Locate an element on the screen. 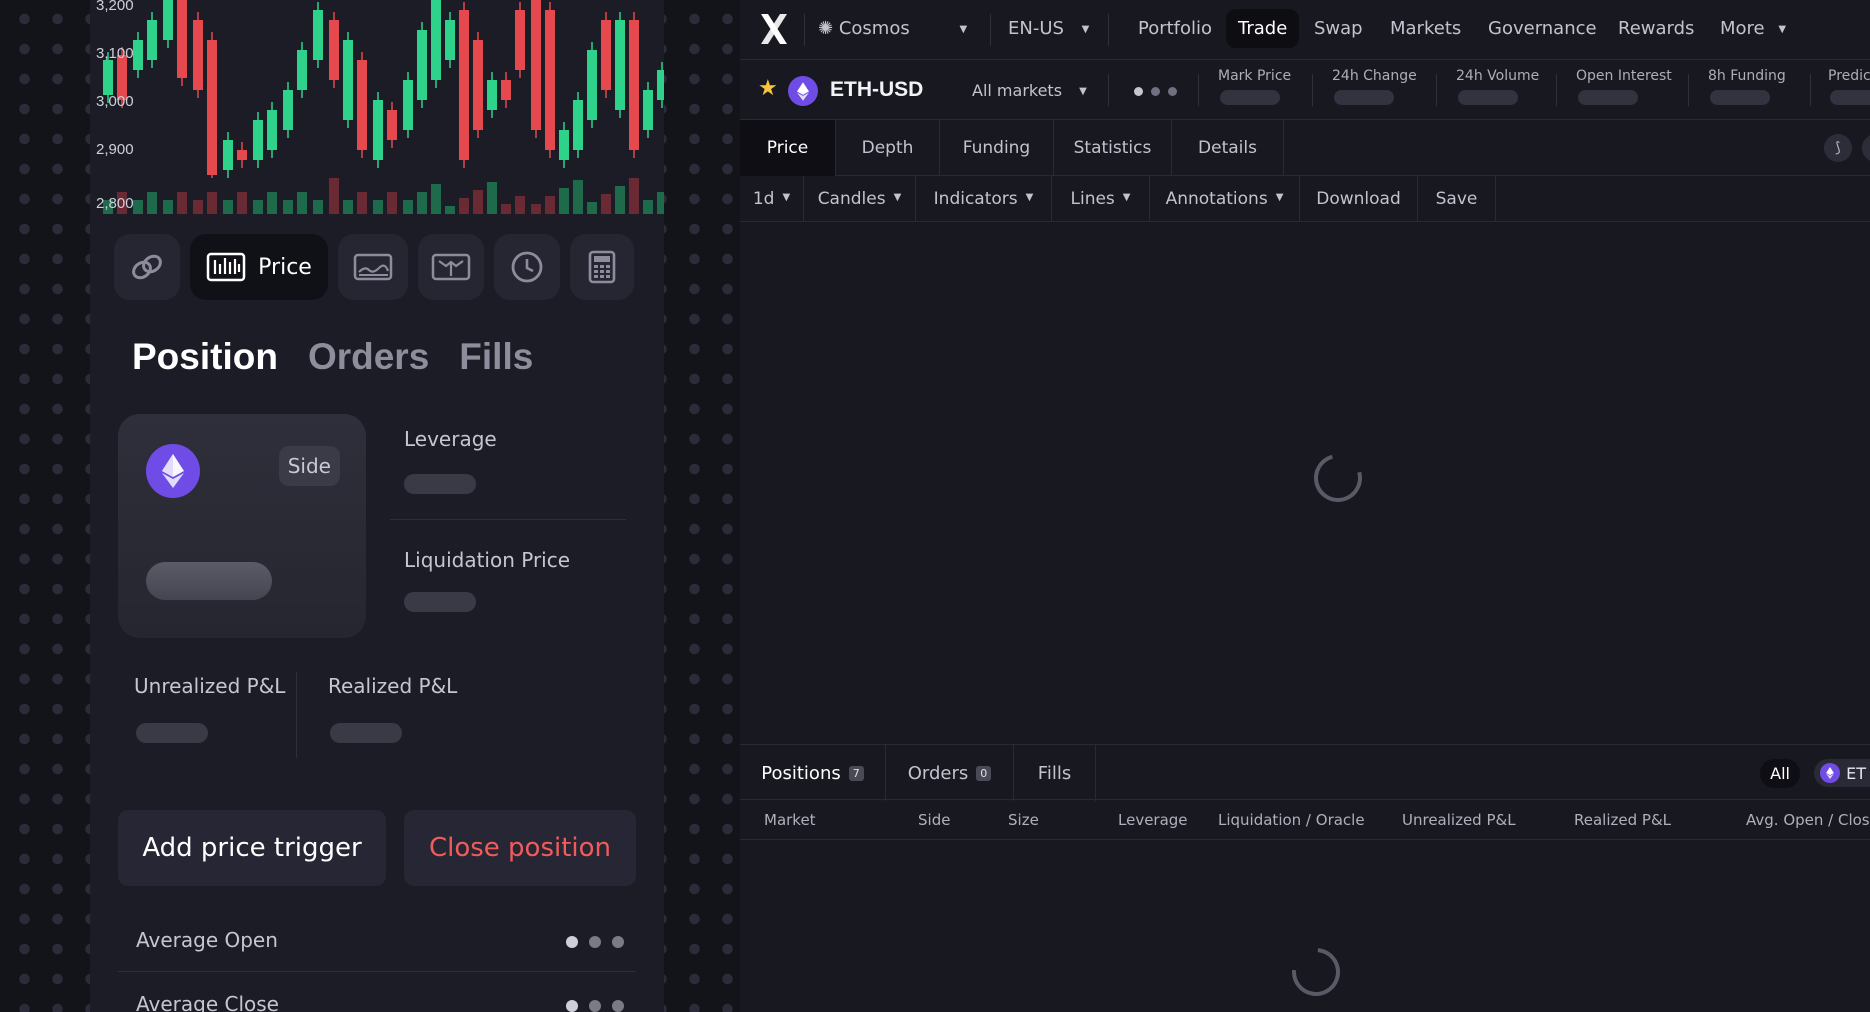 The height and width of the screenshot is (1012, 1870). indicators-dropdown: Indicators ▼ is located at coordinates (984, 199).